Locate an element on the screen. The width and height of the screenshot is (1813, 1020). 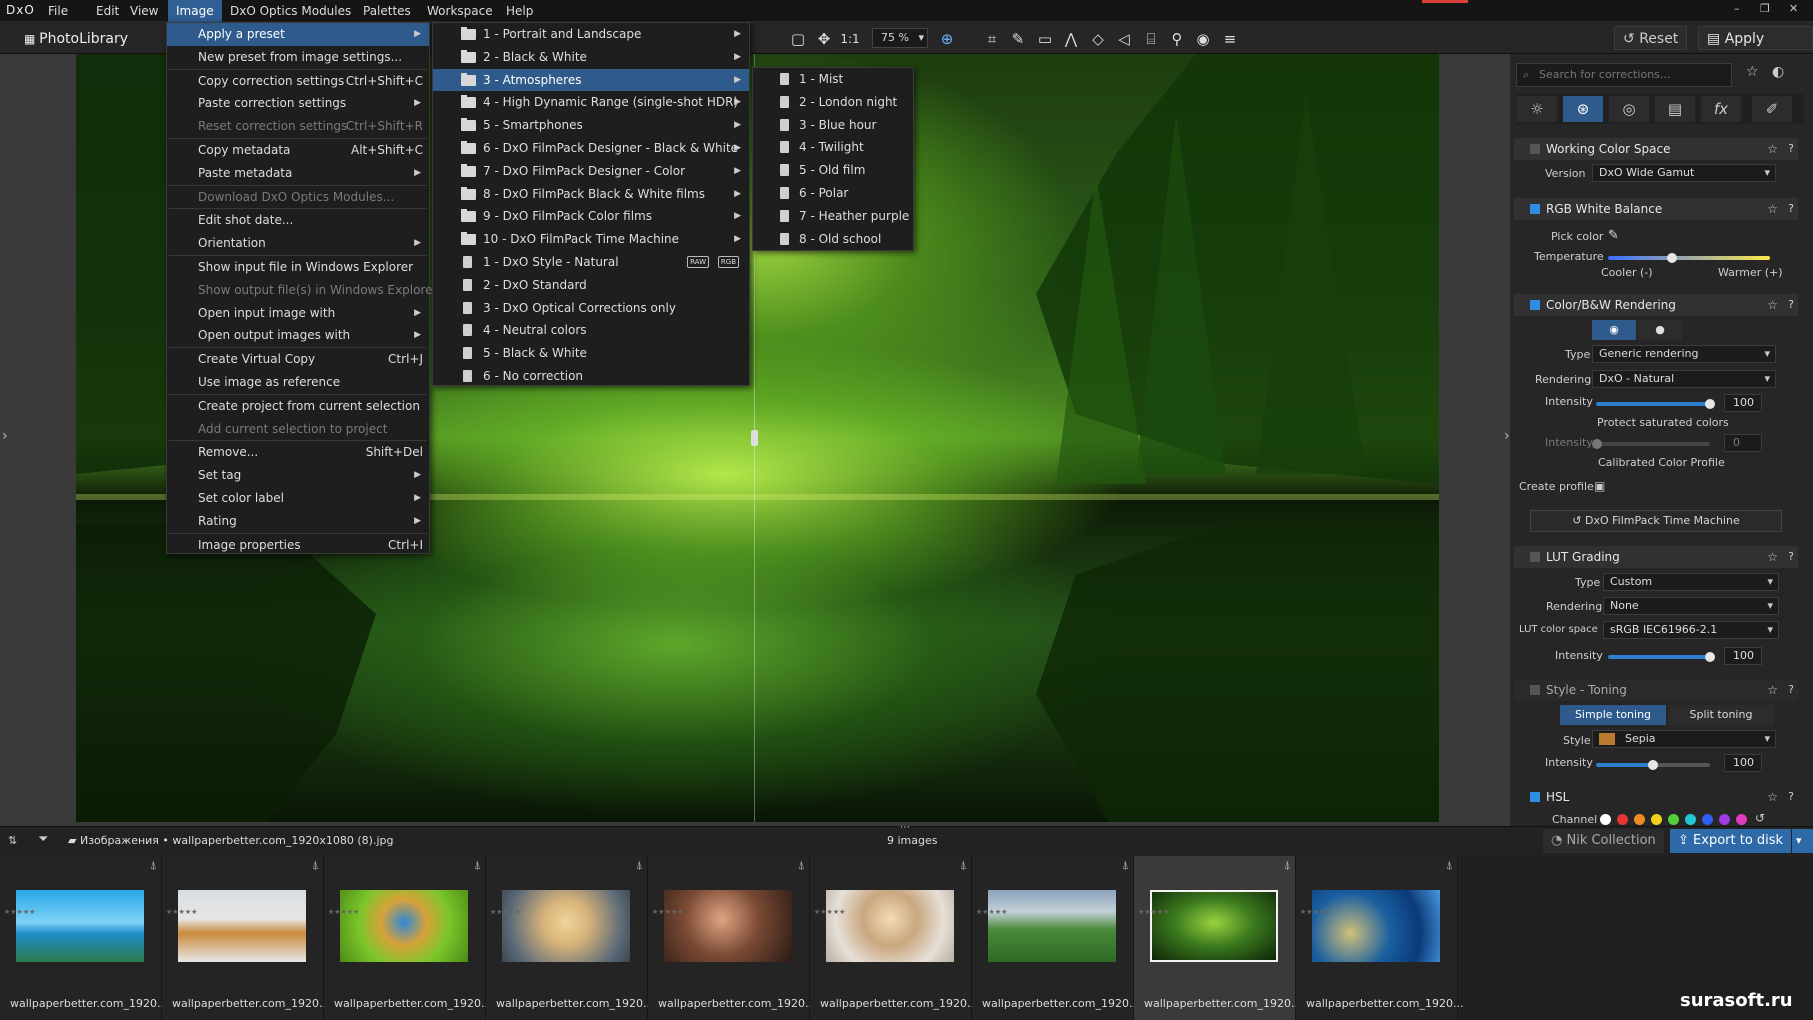
repair-icon: ⚲ is located at coordinates (1177, 39).